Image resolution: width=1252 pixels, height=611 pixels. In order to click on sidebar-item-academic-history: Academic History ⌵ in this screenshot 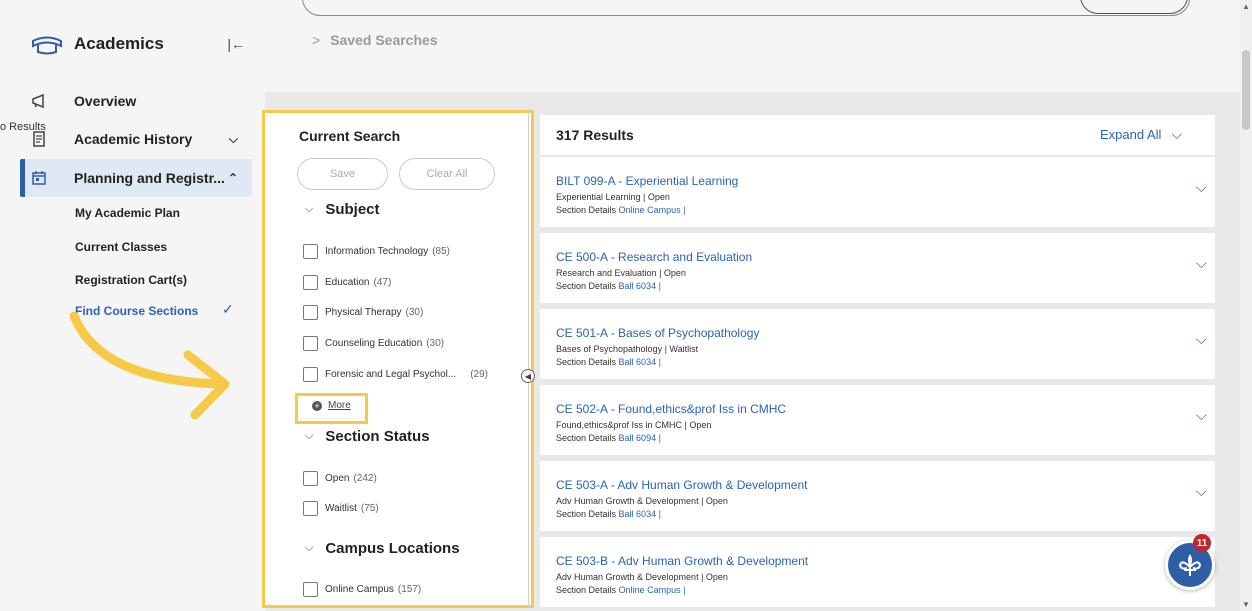, I will do `click(140, 139)`.